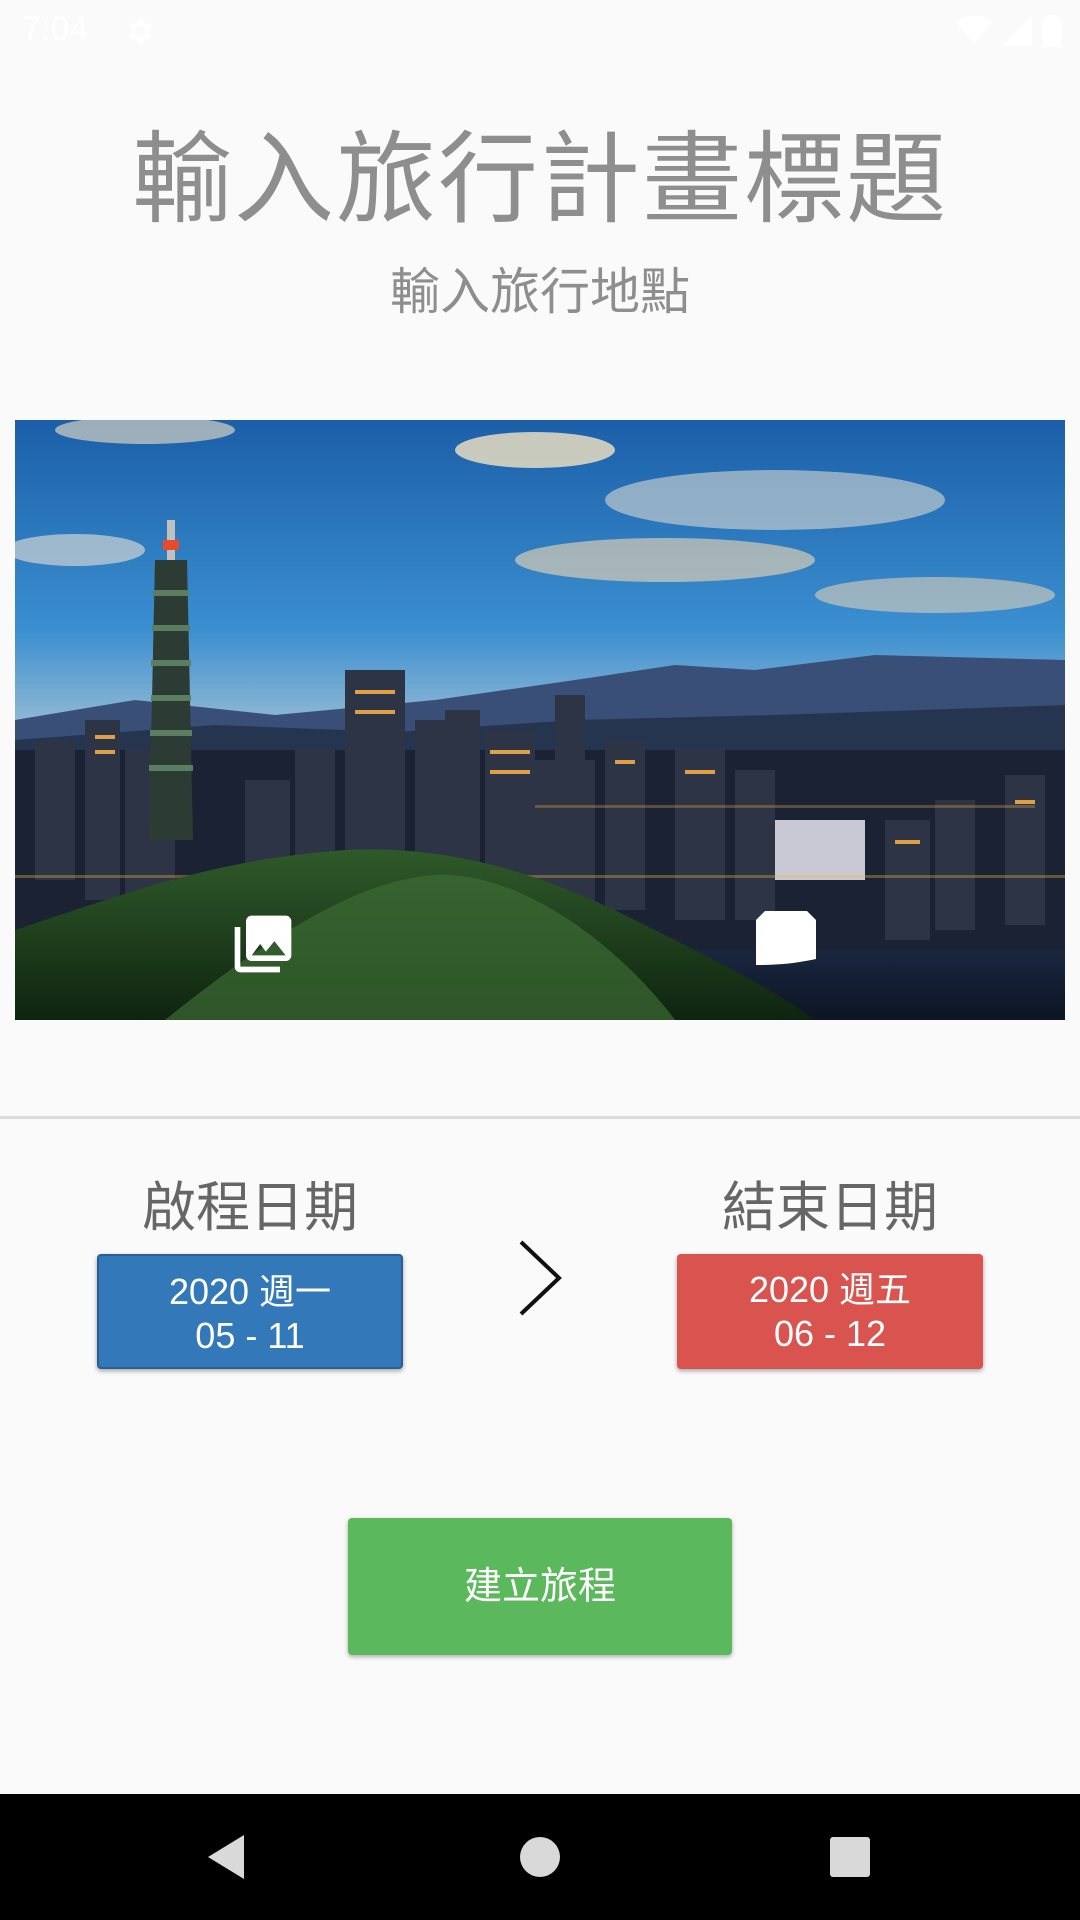  I want to click on battery-icon, so click(1052, 31).